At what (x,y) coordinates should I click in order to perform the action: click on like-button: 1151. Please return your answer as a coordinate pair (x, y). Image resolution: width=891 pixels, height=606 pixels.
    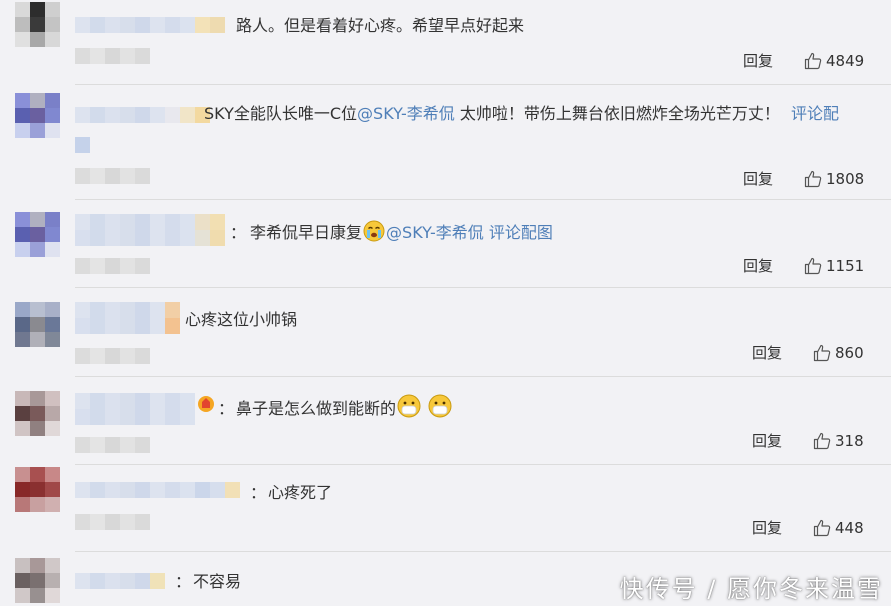
    Looking at the image, I should click on (834, 266).